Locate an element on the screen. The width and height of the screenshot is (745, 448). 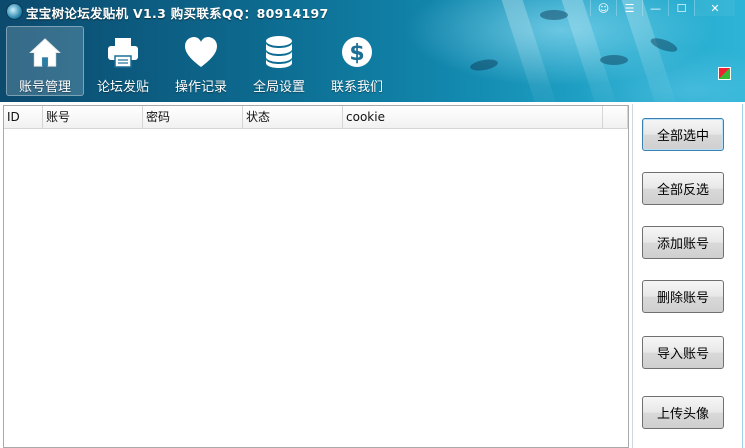
column-header-id: ID is located at coordinates (23, 117).